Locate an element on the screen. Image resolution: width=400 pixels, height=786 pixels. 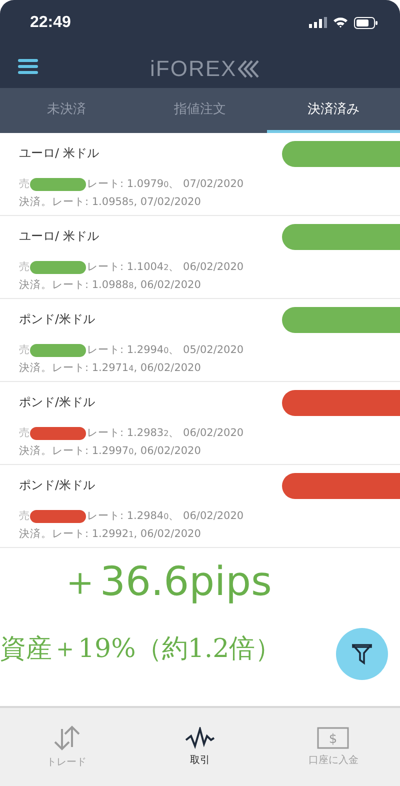
wifi-icon is located at coordinates (340, 22).